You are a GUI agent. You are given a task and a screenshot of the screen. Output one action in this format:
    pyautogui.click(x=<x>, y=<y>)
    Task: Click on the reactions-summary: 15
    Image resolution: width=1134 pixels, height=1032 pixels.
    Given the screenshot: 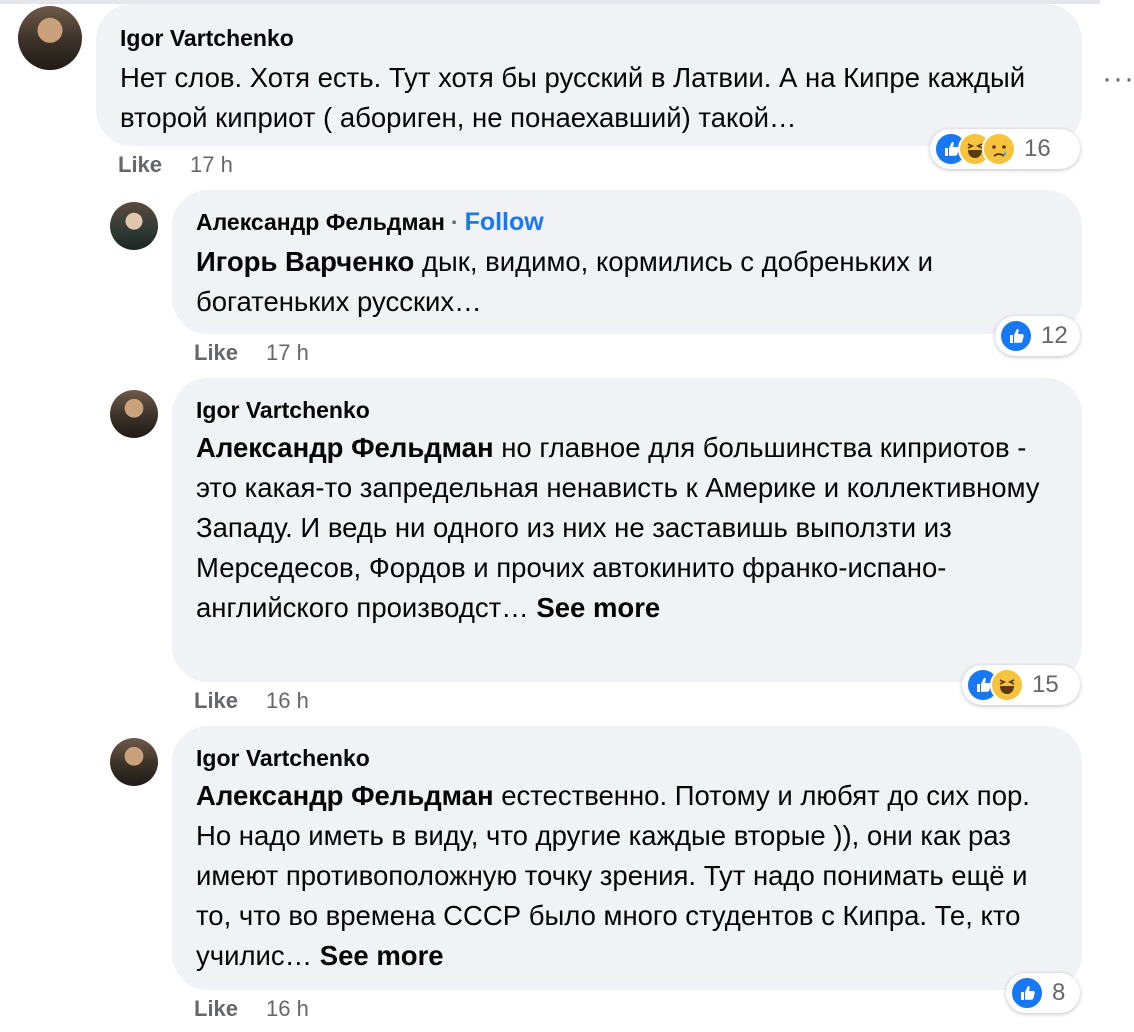 What is the action you would take?
    pyautogui.click(x=1021, y=685)
    